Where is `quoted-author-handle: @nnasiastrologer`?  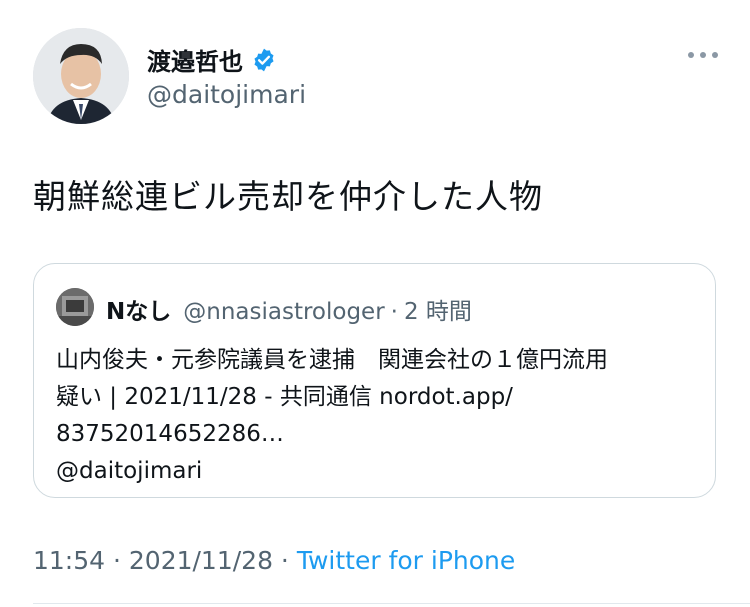 quoted-author-handle: @nnasiastrologer is located at coordinates (284, 312).